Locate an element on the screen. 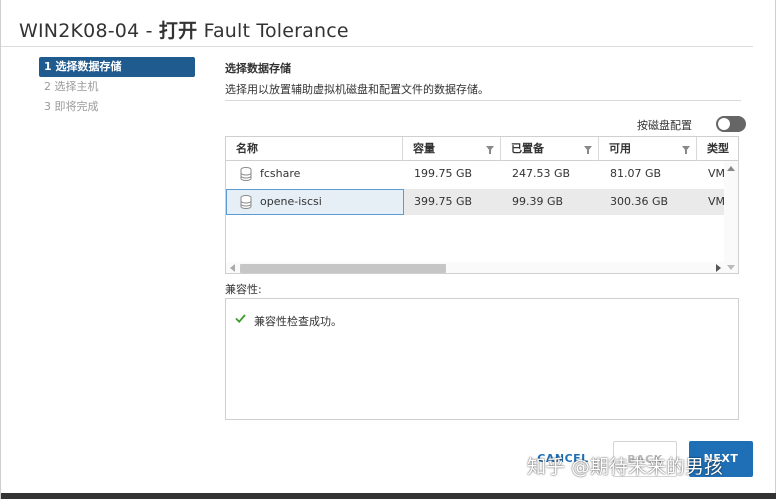 This screenshot has width=776, height=499. title-feature: Fault Tolerance is located at coordinates (273, 31).